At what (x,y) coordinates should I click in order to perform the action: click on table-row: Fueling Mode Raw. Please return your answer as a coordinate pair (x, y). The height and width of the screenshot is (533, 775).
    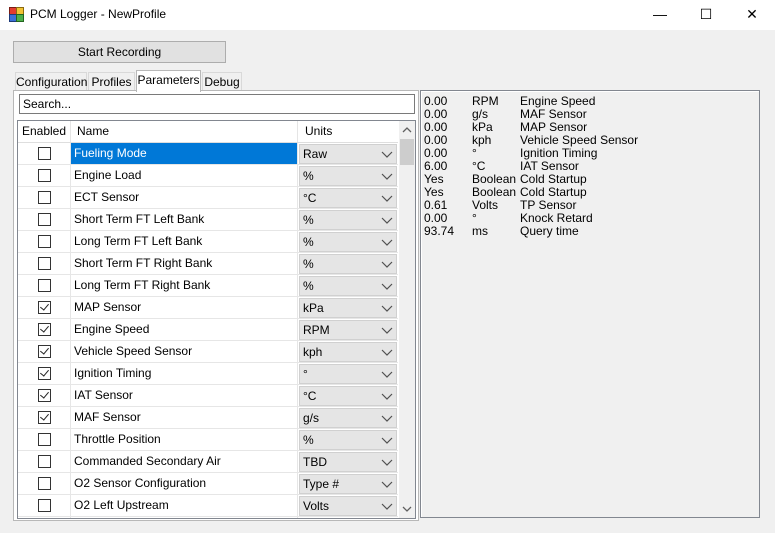
    Looking at the image, I should click on (208, 154).